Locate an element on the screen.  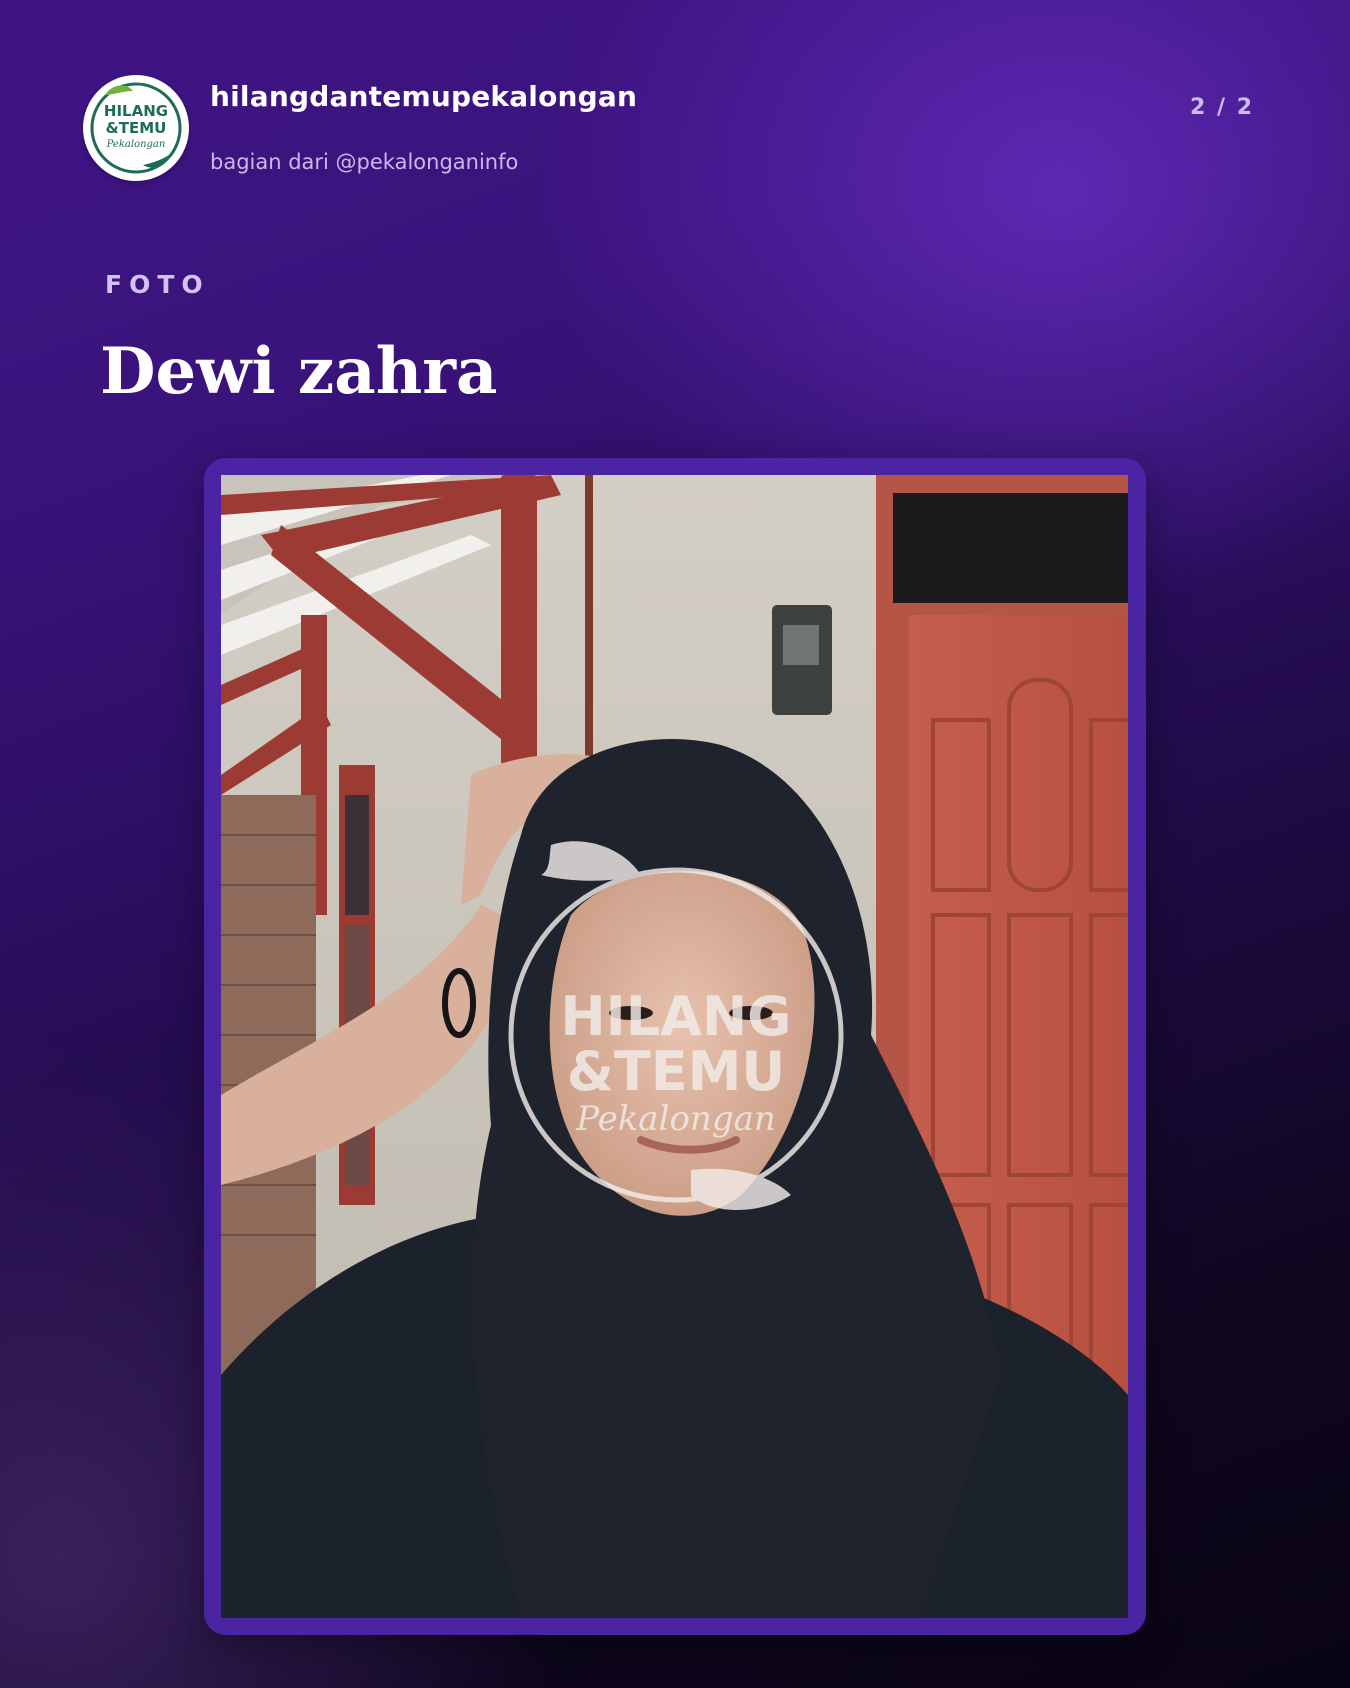
logo-line-2: &TEMU is located at coordinates (136, 128).